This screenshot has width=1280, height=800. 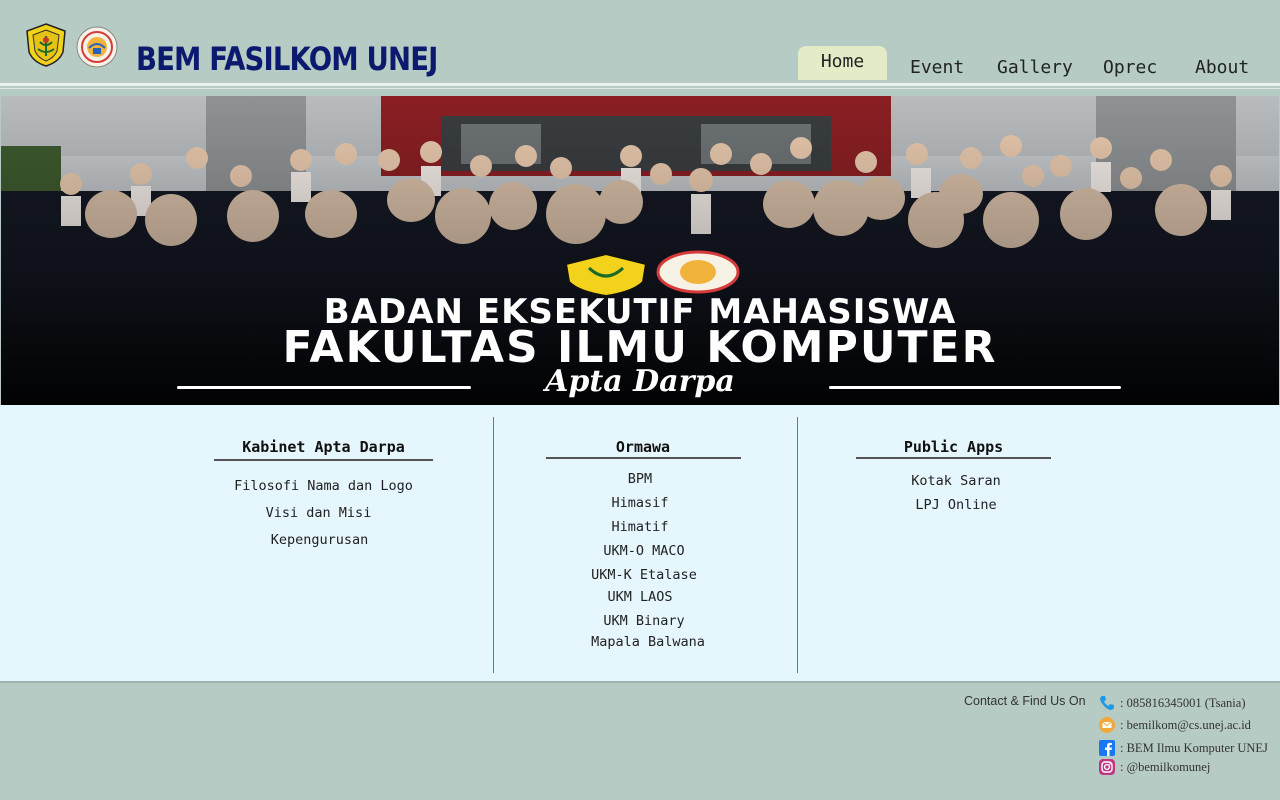 What do you see at coordinates (640, 597) in the screenshot?
I see `link-ukm-laos: UKM LAOS` at bounding box center [640, 597].